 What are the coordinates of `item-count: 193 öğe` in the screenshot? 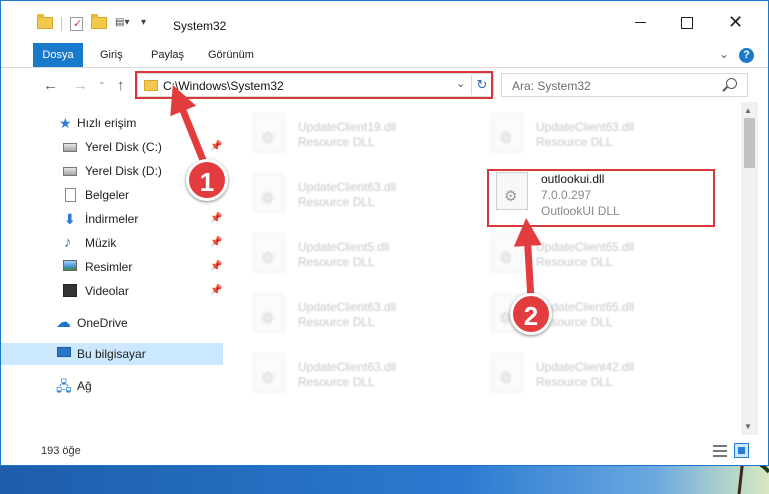 It's located at (61, 451).